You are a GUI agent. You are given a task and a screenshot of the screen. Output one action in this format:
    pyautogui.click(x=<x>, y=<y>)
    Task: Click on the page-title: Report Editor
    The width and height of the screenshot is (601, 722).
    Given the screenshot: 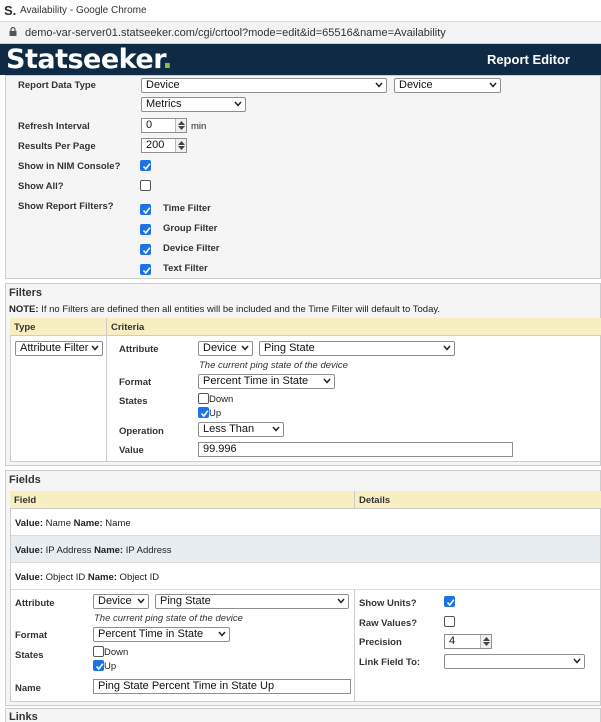 What is the action you would take?
    pyautogui.click(x=528, y=59)
    